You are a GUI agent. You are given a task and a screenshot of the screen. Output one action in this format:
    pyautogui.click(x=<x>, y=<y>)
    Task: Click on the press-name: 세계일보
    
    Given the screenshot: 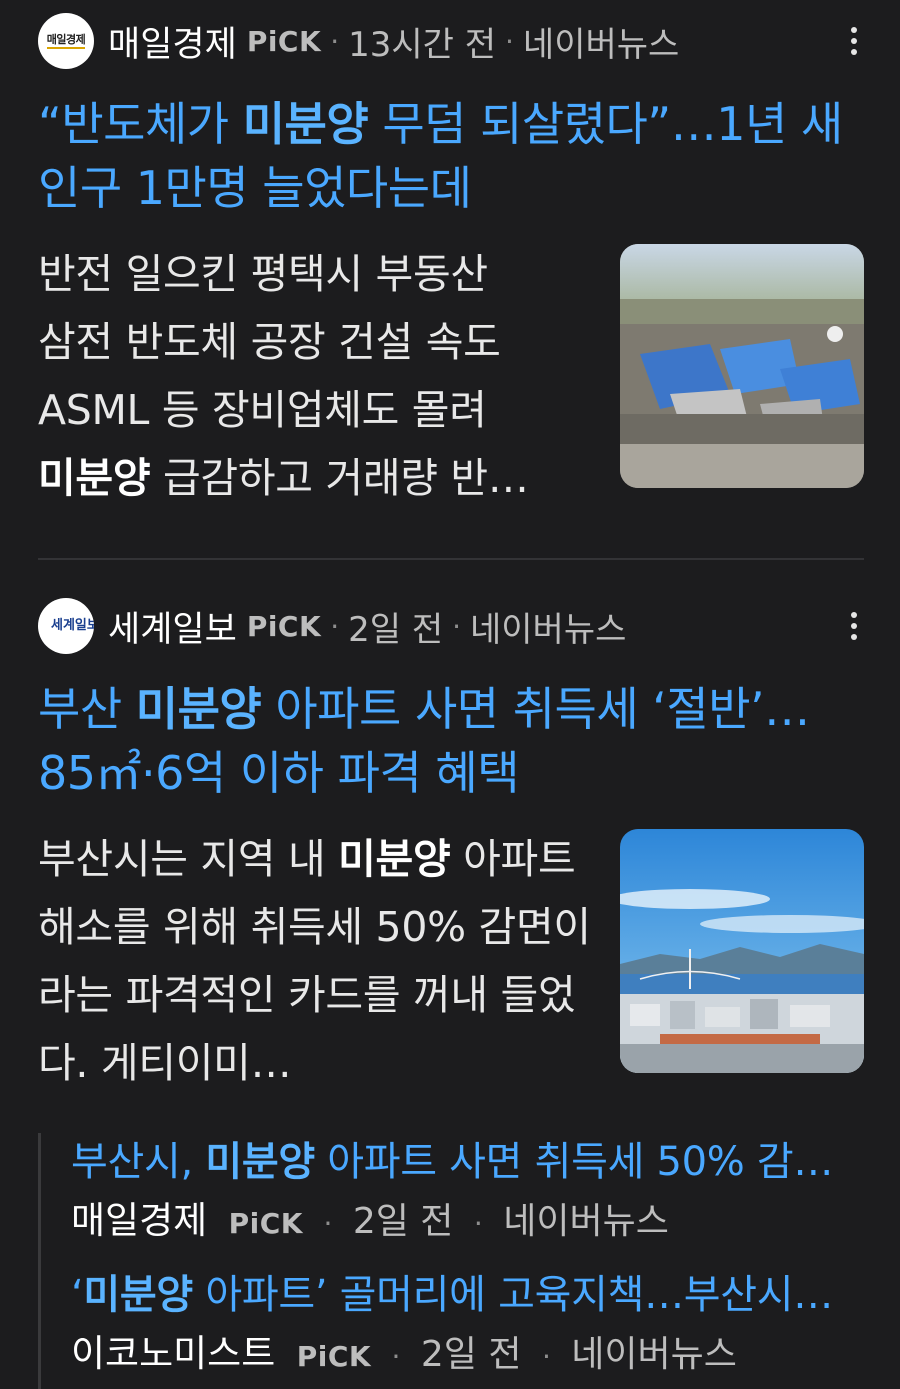 What is the action you would take?
    pyautogui.click(x=172, y=626)
    